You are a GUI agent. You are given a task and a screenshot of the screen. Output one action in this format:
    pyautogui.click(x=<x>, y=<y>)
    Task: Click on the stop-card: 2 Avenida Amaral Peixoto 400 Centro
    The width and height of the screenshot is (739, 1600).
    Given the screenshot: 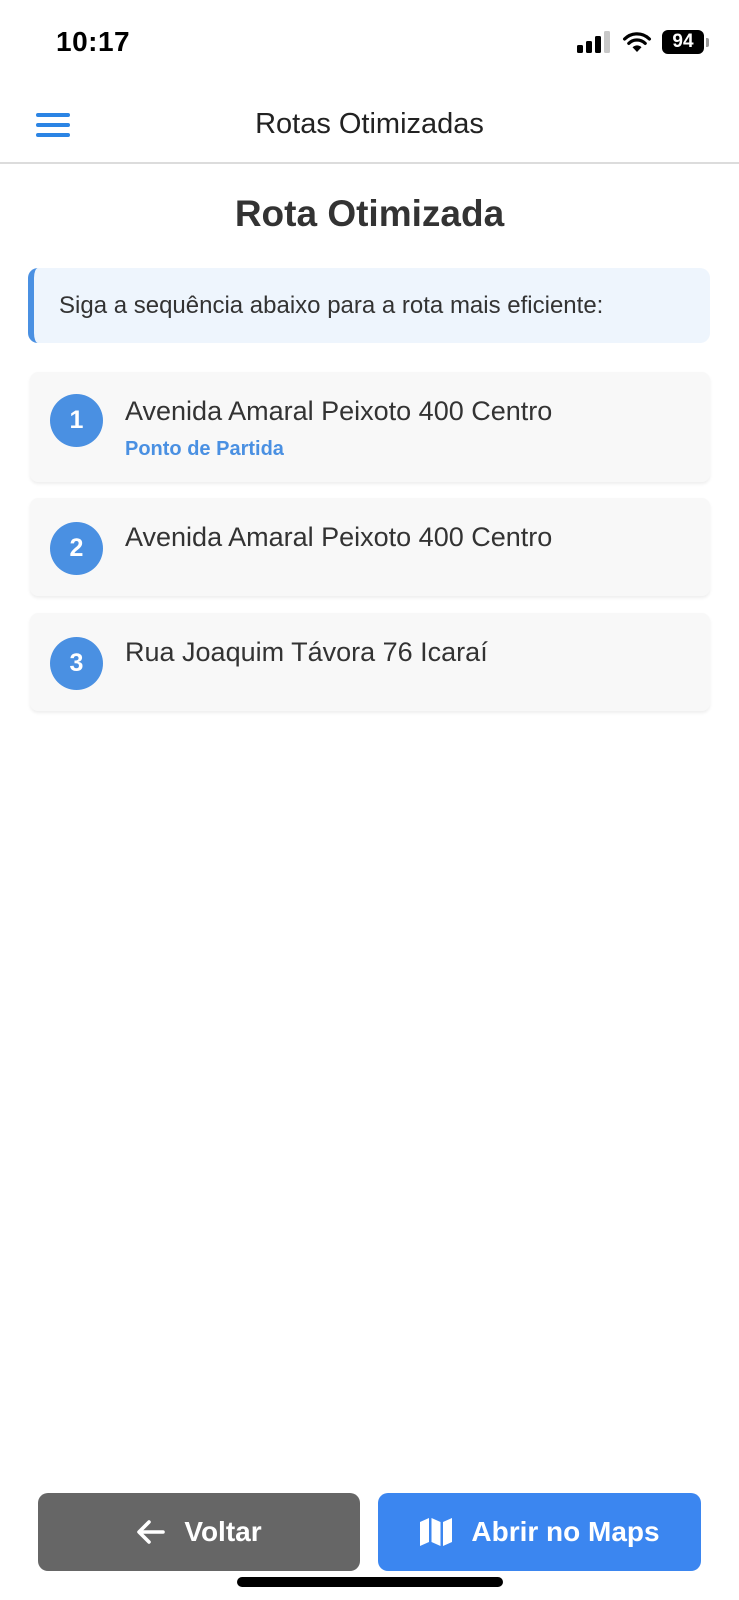 What is the action you would take?
    pyautogui.click(x=370, y=547)
    